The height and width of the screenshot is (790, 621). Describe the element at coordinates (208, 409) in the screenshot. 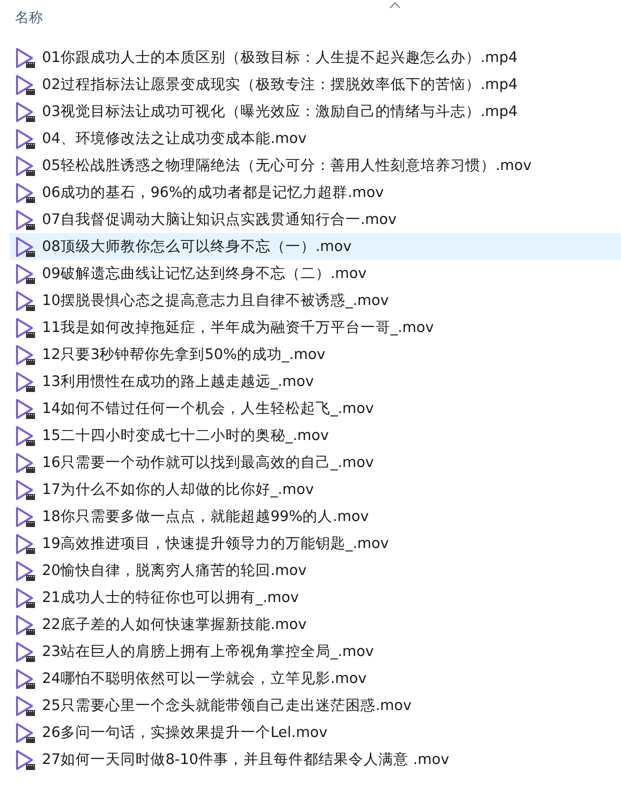

I see `file-name: 14如何不错过任何一个机会，人生轻松起飞_.mov` at that location.